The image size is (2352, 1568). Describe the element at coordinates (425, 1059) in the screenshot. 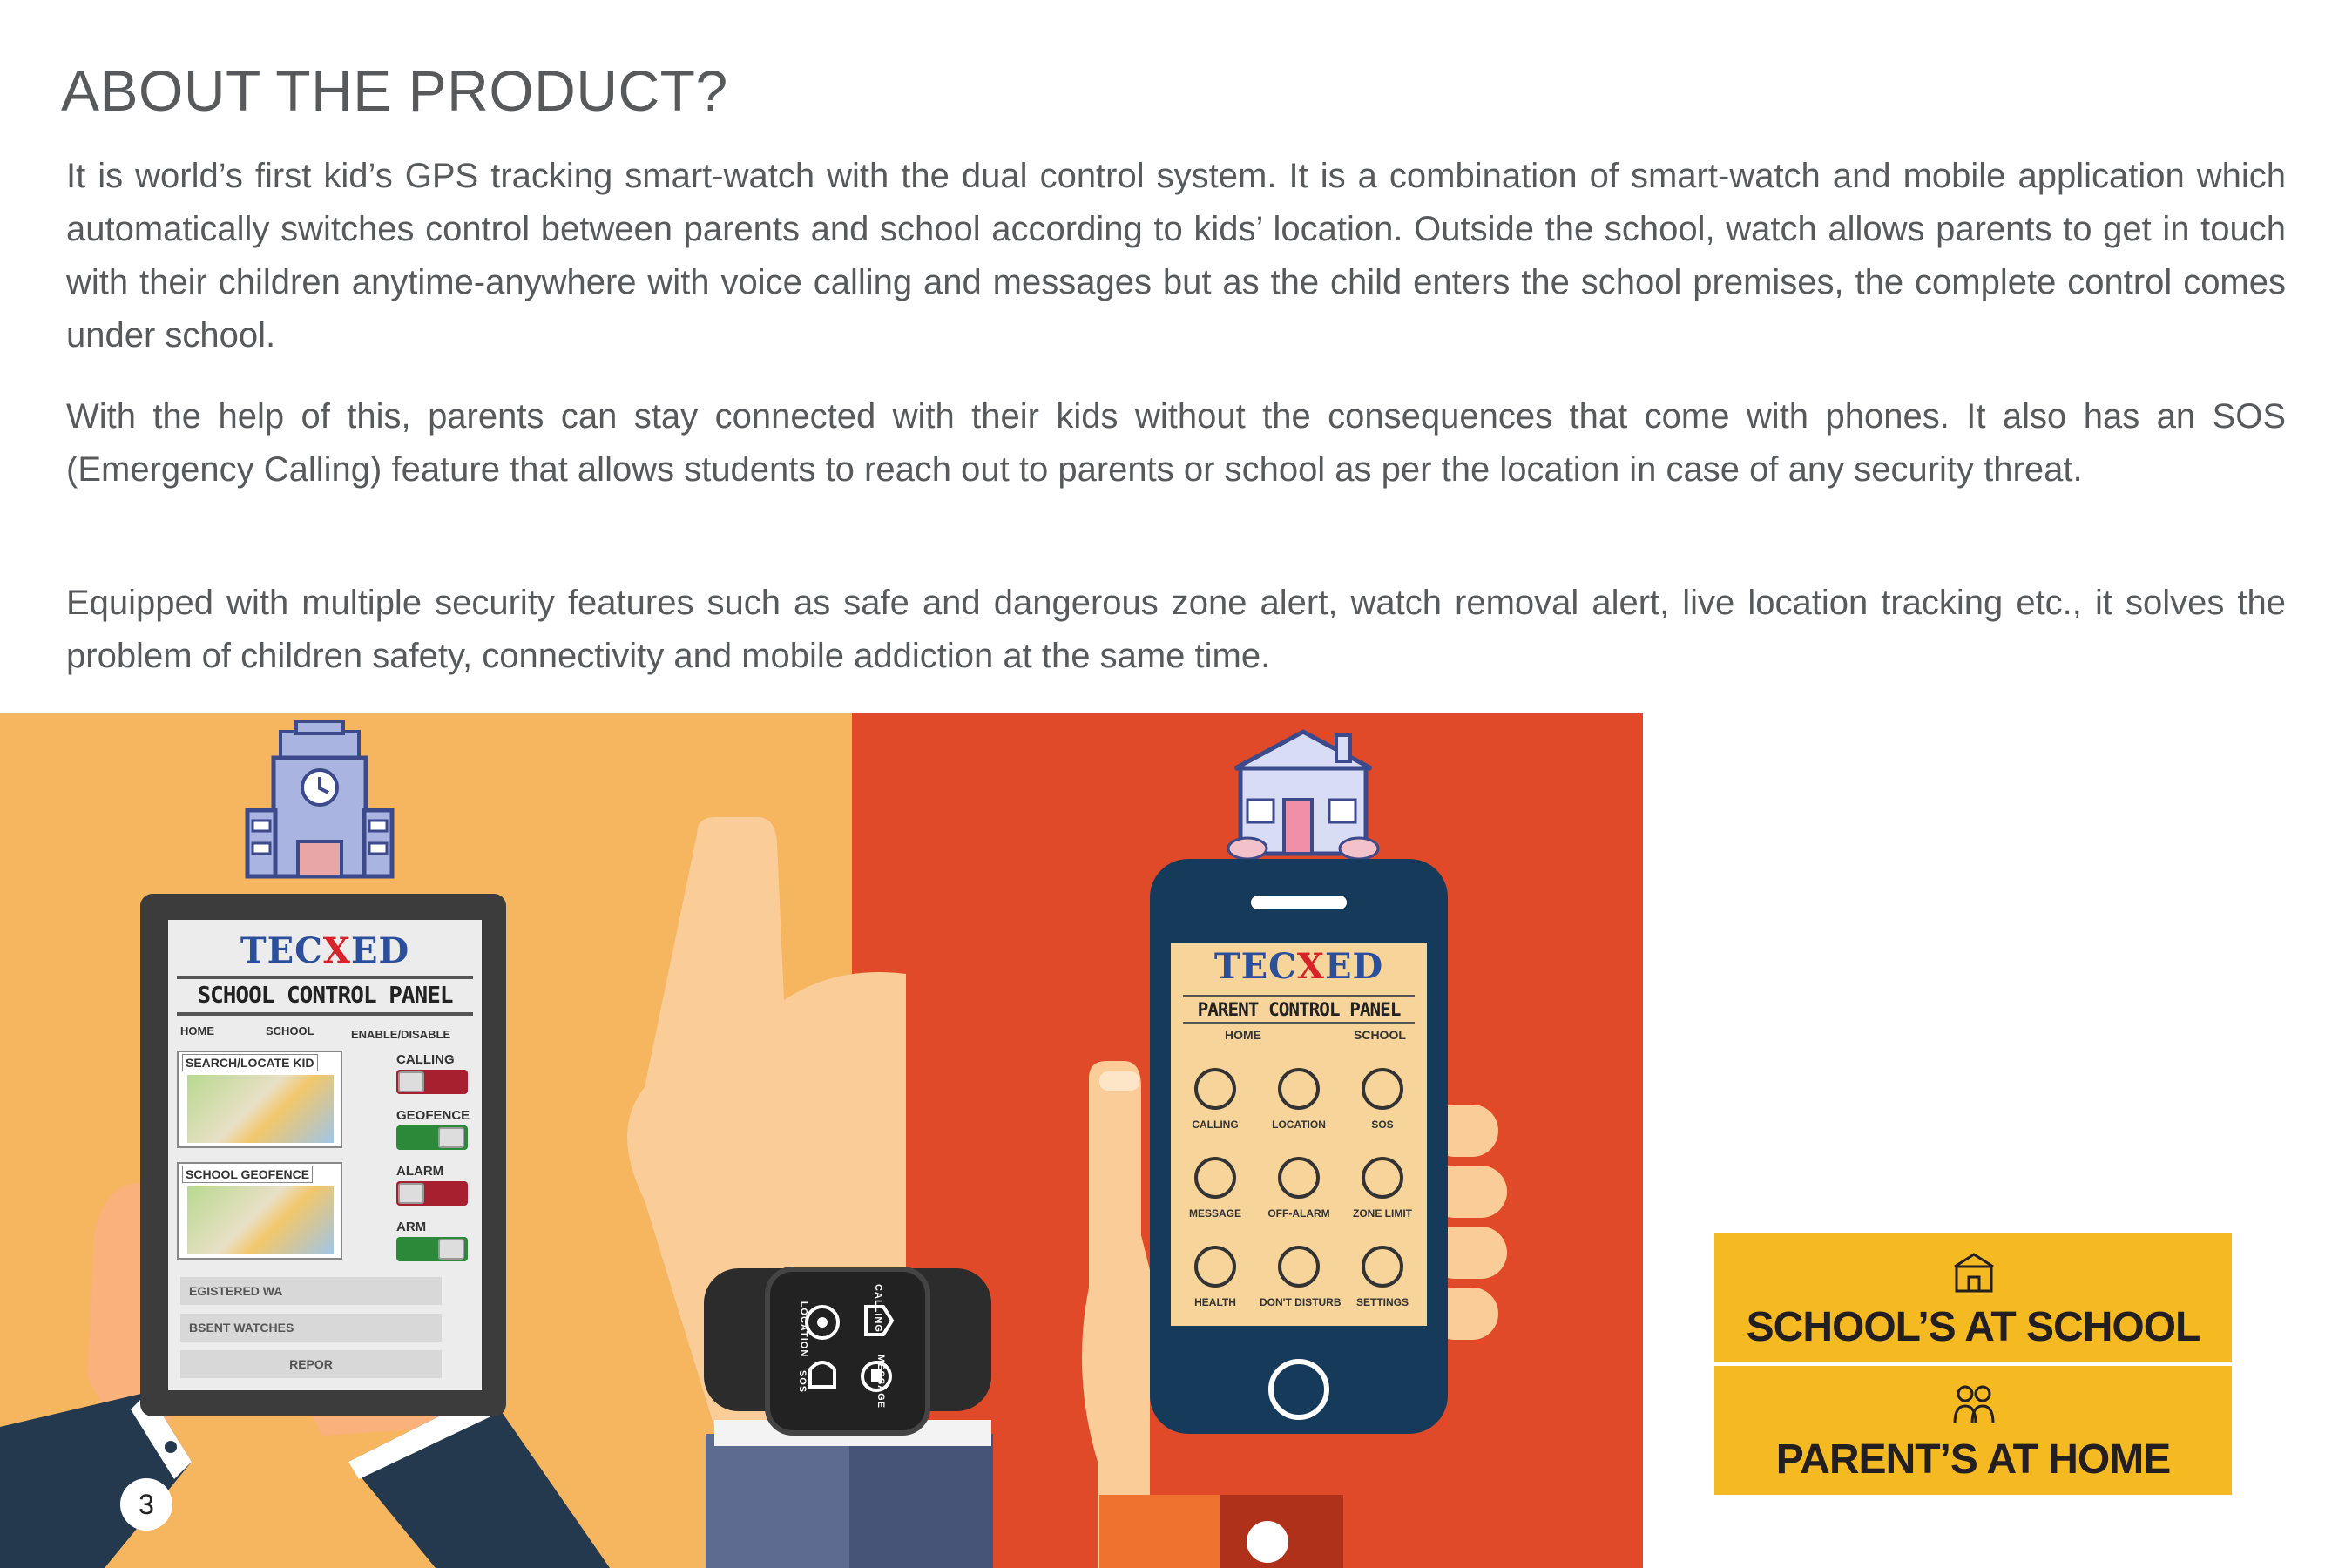

I see `toggle-label: CALLING` at that location.